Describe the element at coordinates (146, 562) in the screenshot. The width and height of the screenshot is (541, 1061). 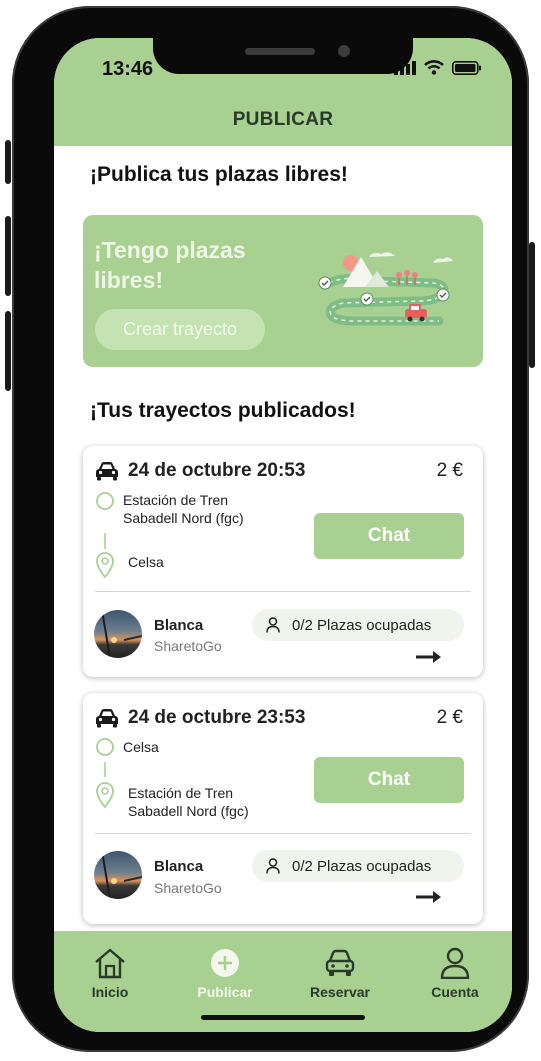
I see `trip-destination: Celsa` at that location.